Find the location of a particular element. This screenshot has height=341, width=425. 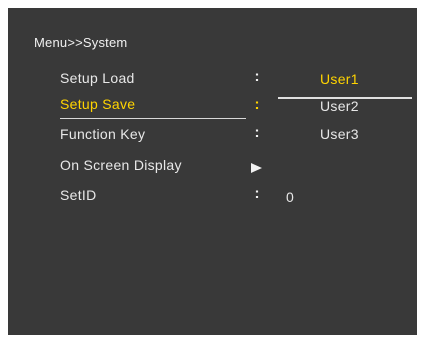

setup-save-colon: : is located at coordinates (257, 104).